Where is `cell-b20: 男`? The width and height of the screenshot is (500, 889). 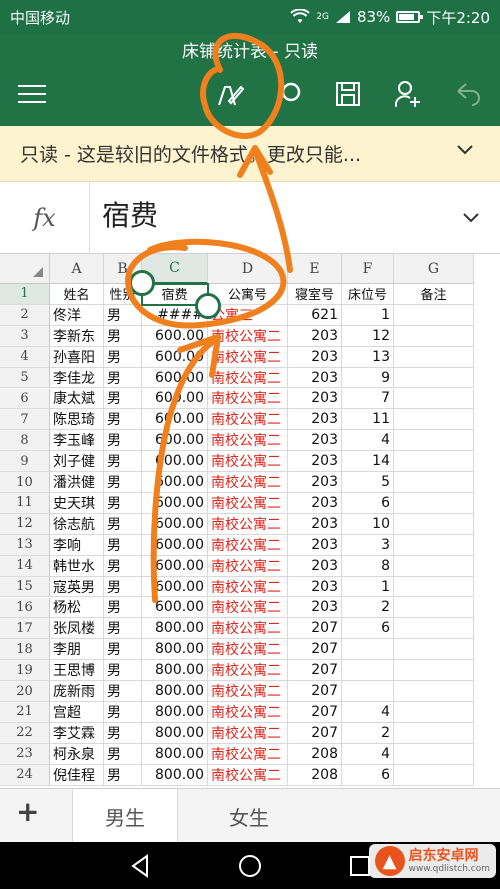
cell-b20: 男 is located at coordinates (123, 691).